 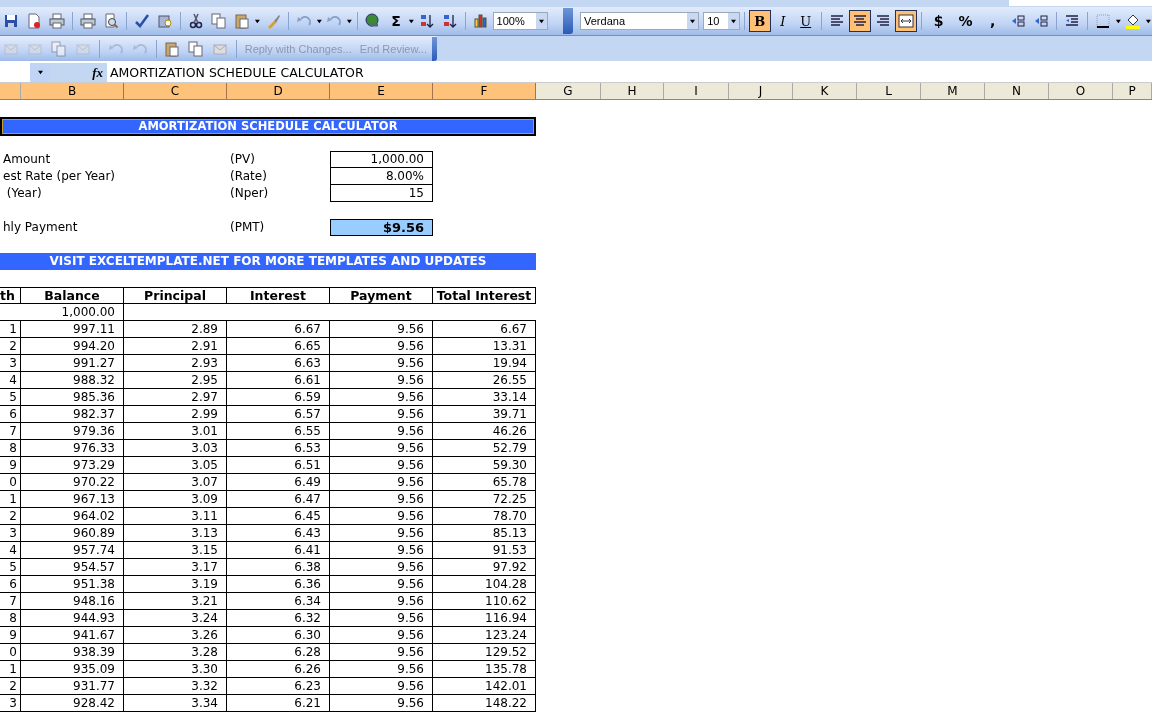 What do you see at coordinates (938, 21) in the screenshot?
I see `currency-button: $` at bounding box center [938, 21].